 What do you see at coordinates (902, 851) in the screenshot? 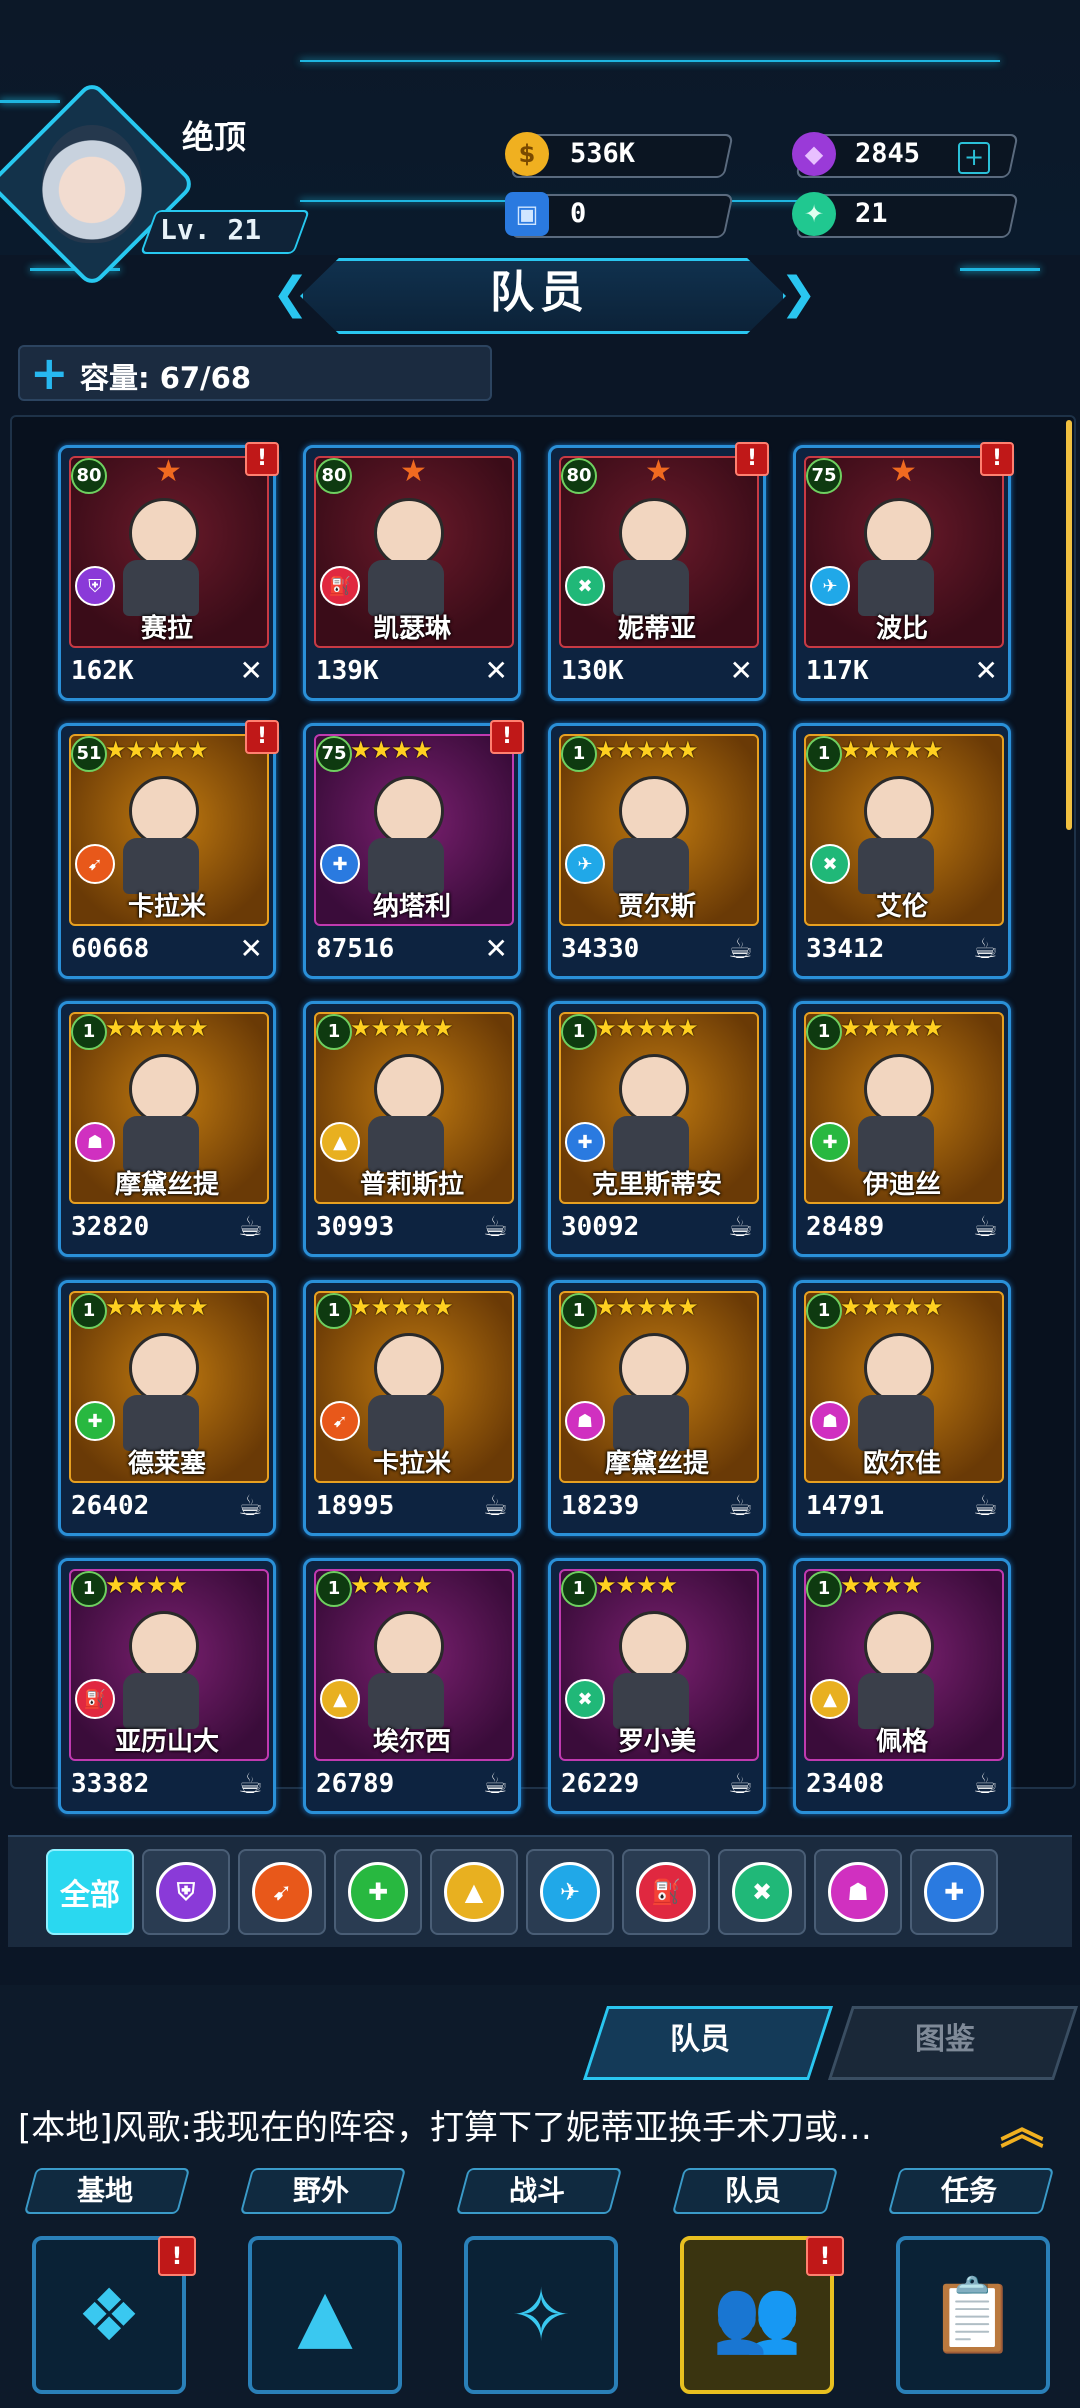
I see `member-card: 1 ★★★★★ ✖ 艾伦 33412 ☕` at bounding box center [902, 851].